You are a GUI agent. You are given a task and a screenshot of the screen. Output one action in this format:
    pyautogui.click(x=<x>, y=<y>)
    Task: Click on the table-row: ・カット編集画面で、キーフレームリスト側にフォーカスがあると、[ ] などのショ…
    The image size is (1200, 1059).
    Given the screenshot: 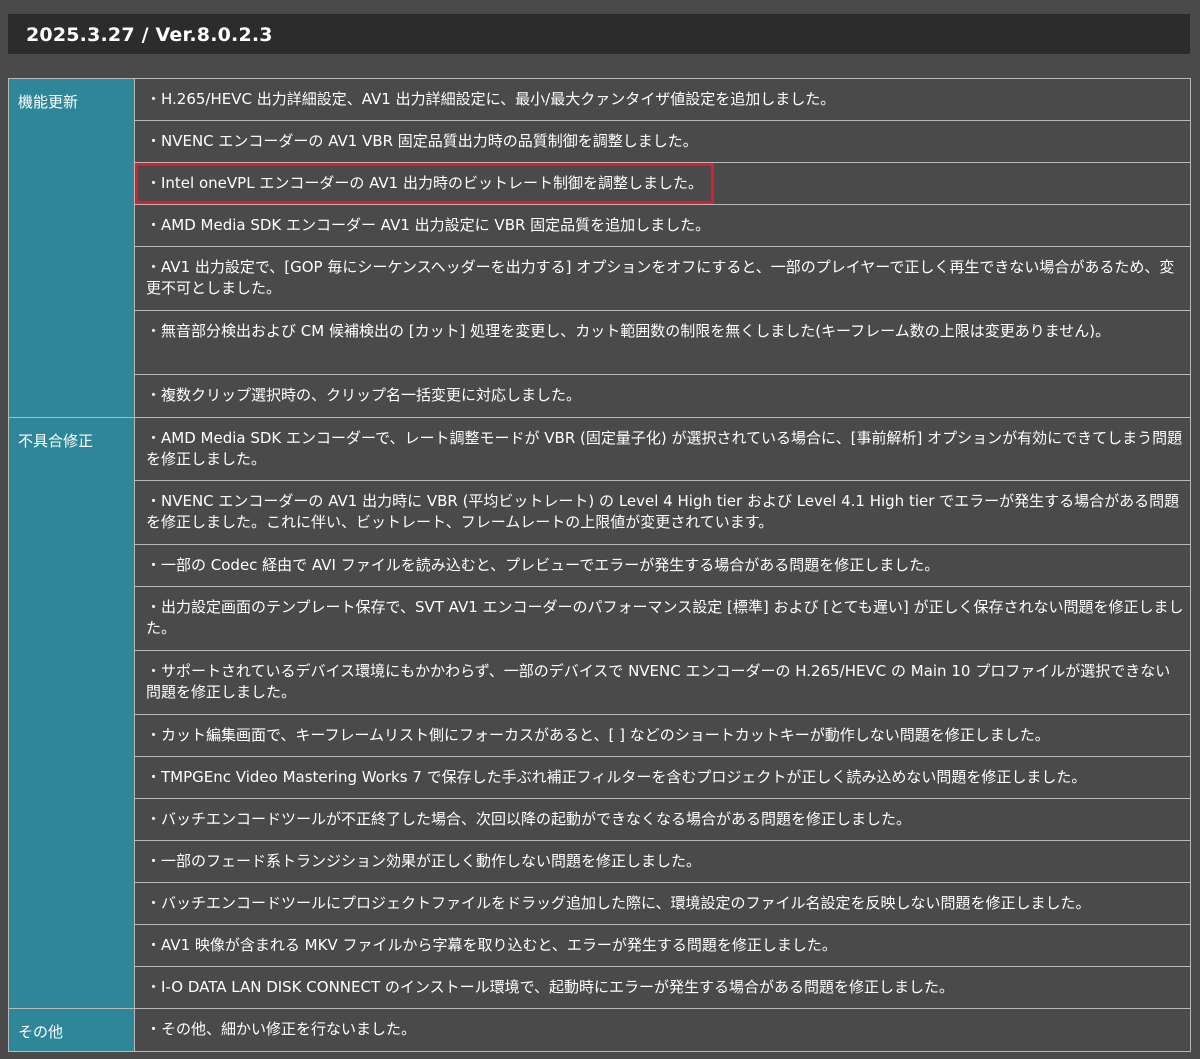 What is the action you would take?
    pyautogui.click(x=600, y=735)
    